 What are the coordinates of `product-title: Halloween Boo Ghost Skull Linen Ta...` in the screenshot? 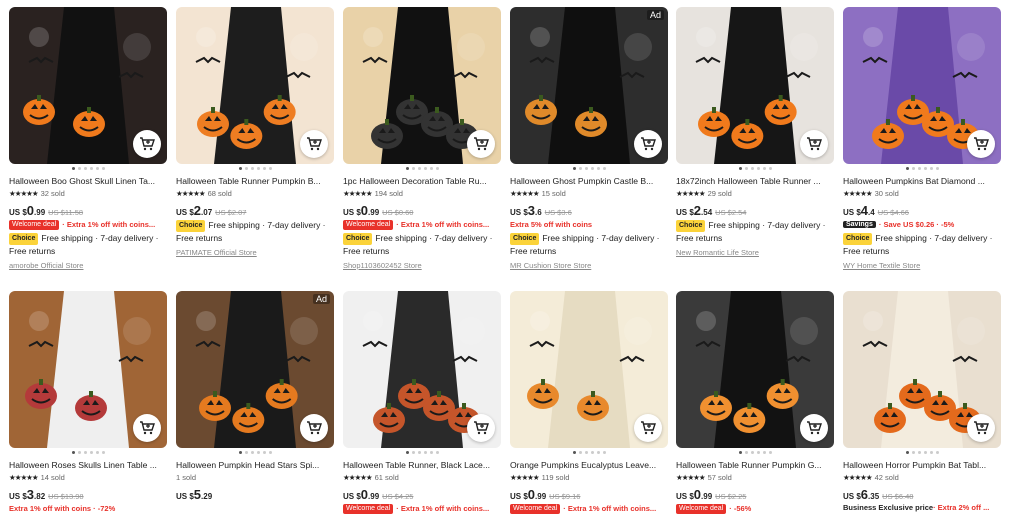 It's located at (88, 181).